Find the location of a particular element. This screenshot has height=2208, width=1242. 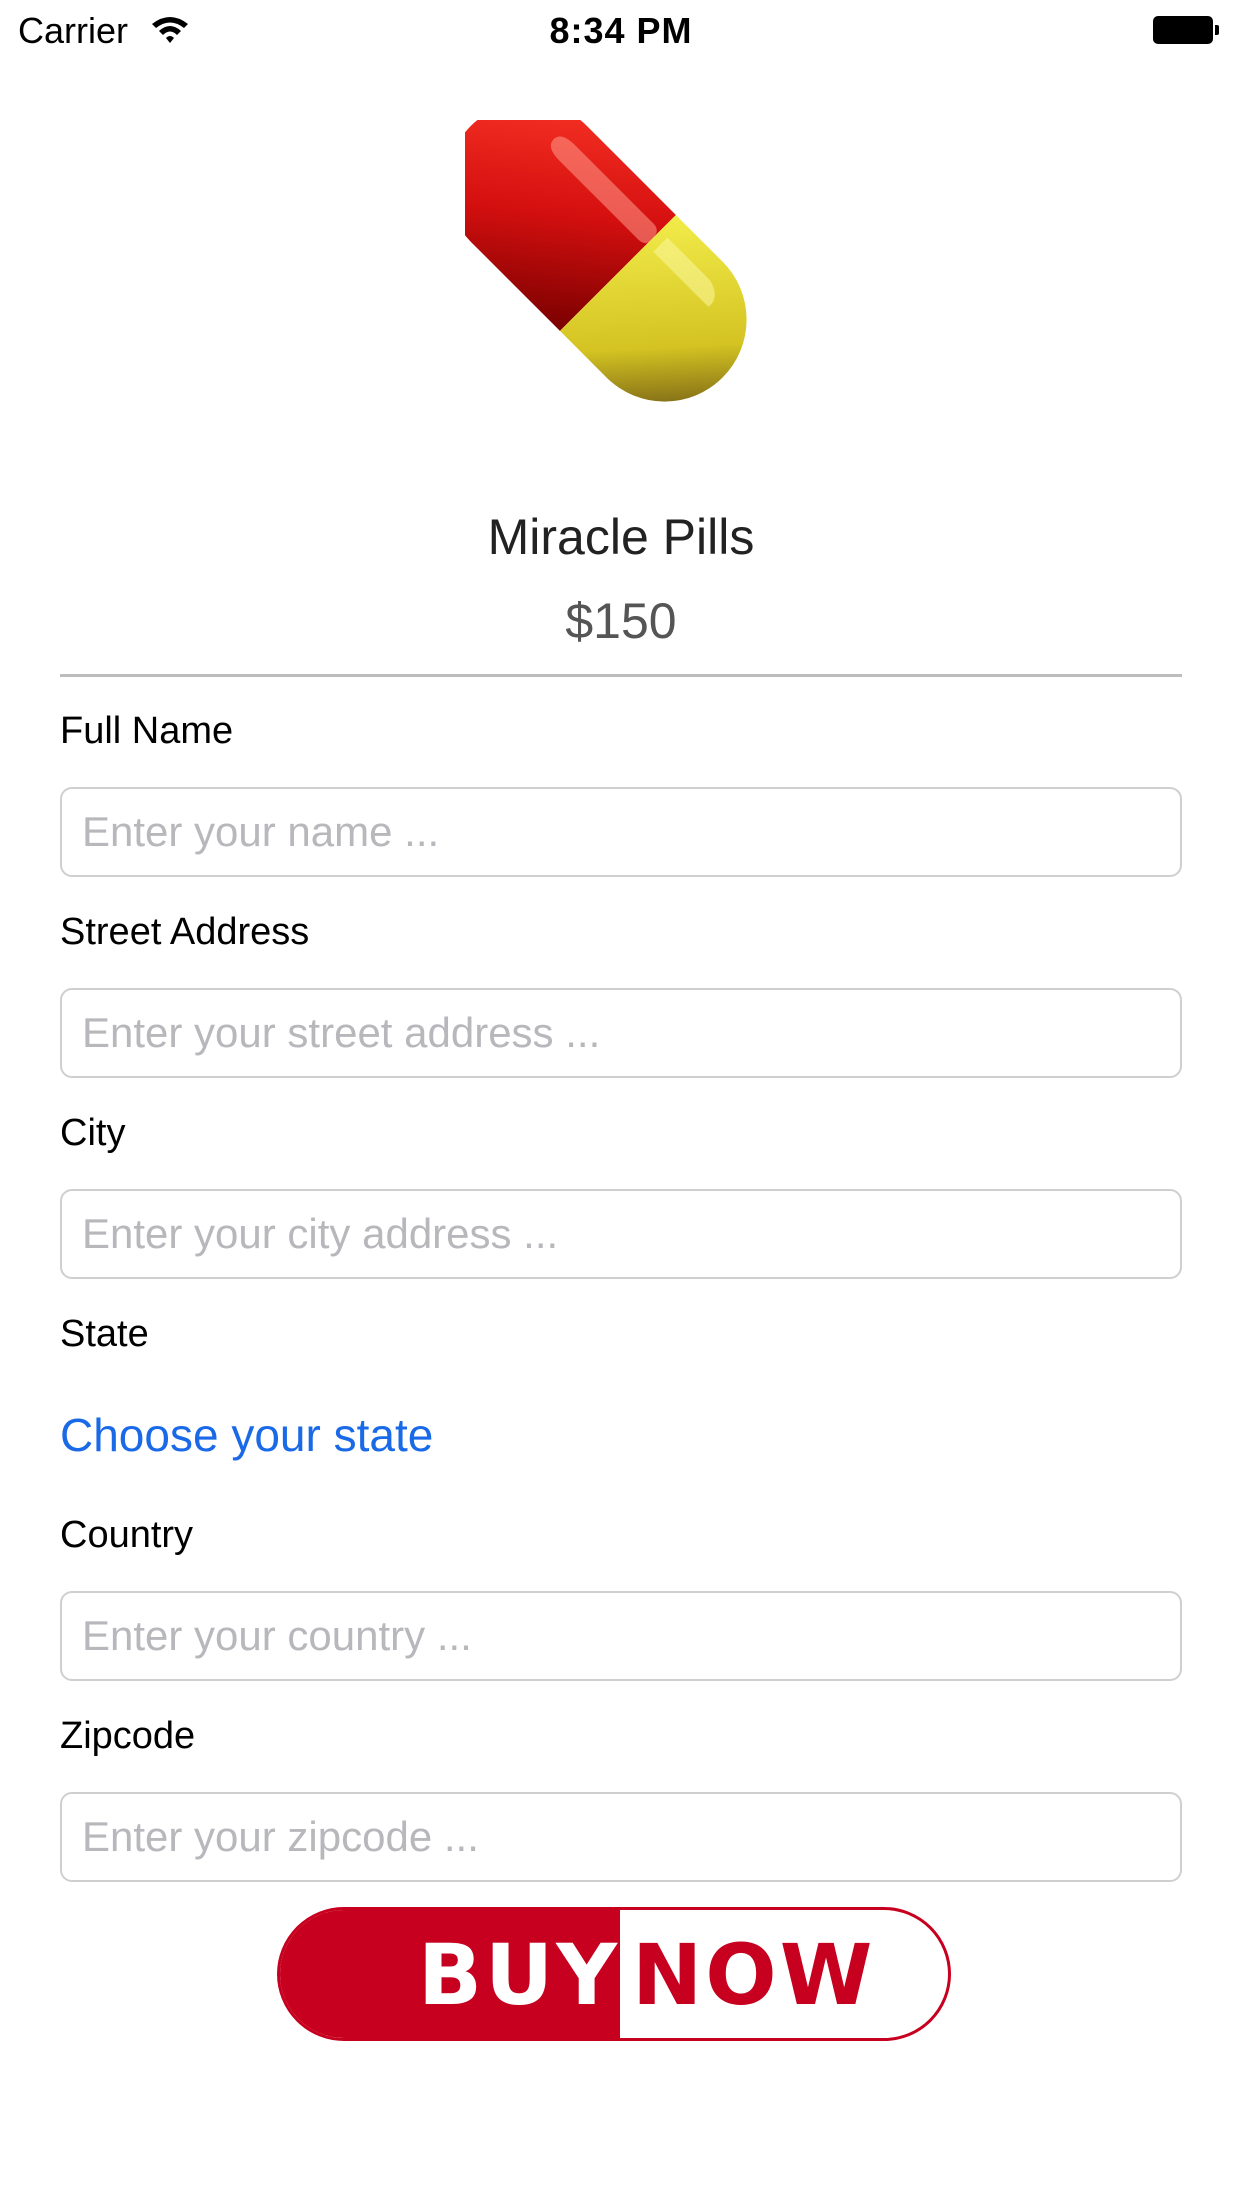

country-label: Country is located at coordinates (127, 1535).